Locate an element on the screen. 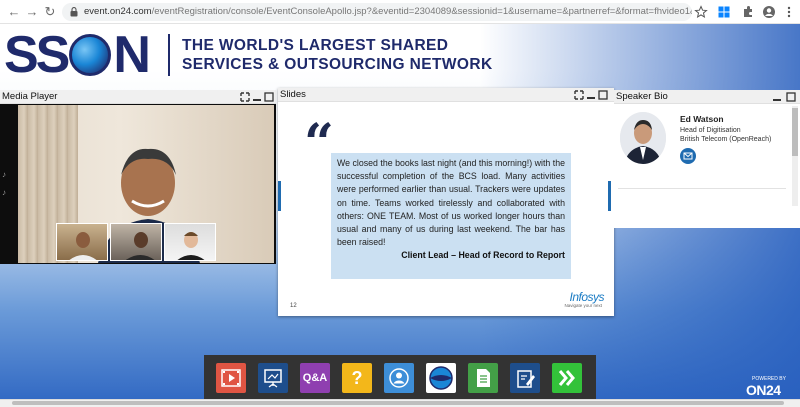 The height and width of the screenshot is (407, 800). speaker-avatar is located at coordinates (643, 138).